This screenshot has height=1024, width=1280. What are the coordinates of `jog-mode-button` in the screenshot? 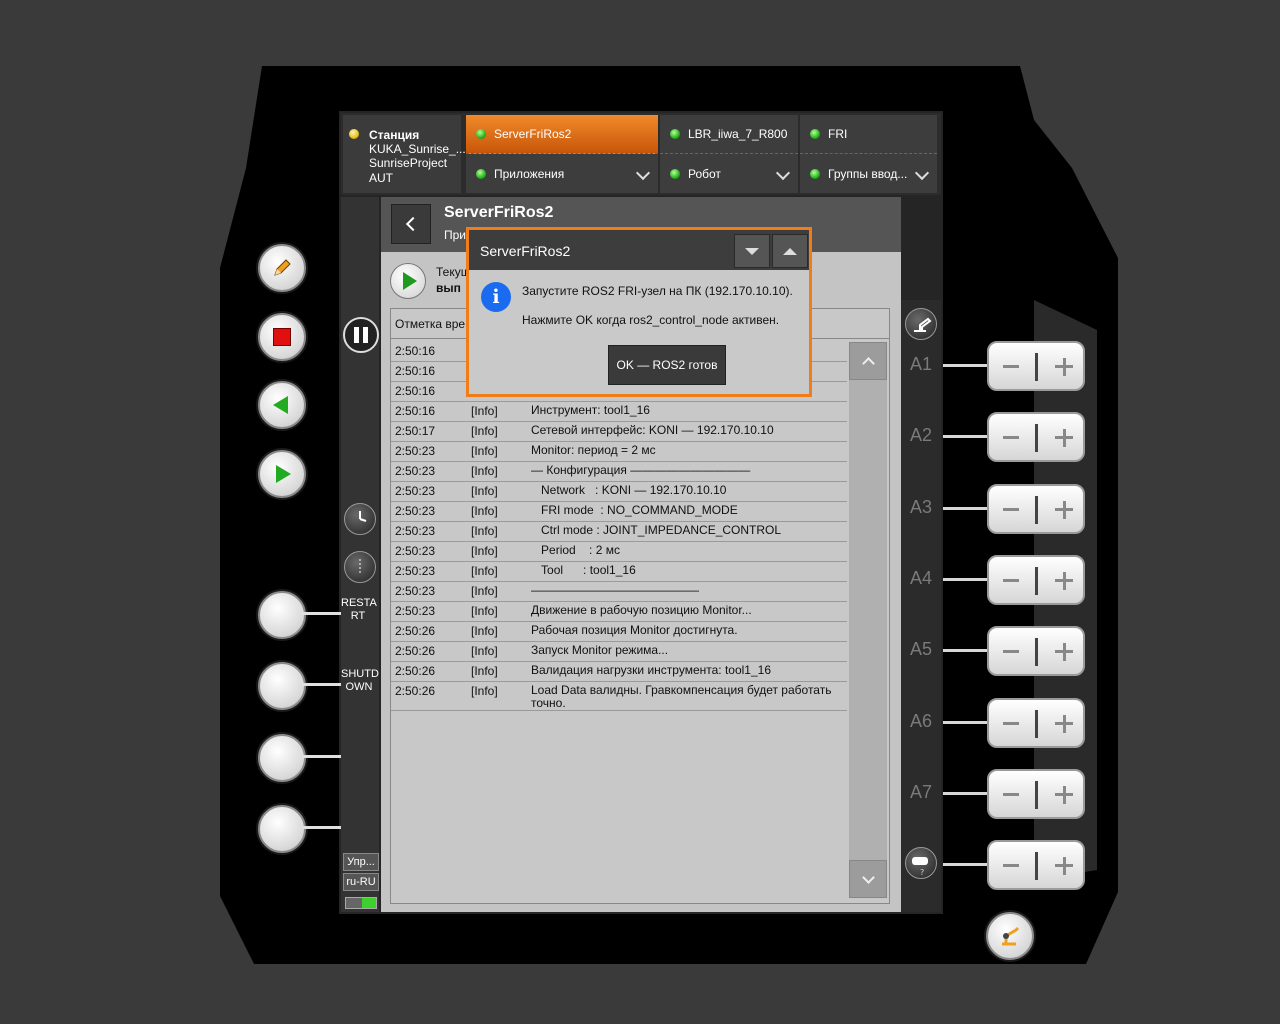 It's located at (1010, 936).